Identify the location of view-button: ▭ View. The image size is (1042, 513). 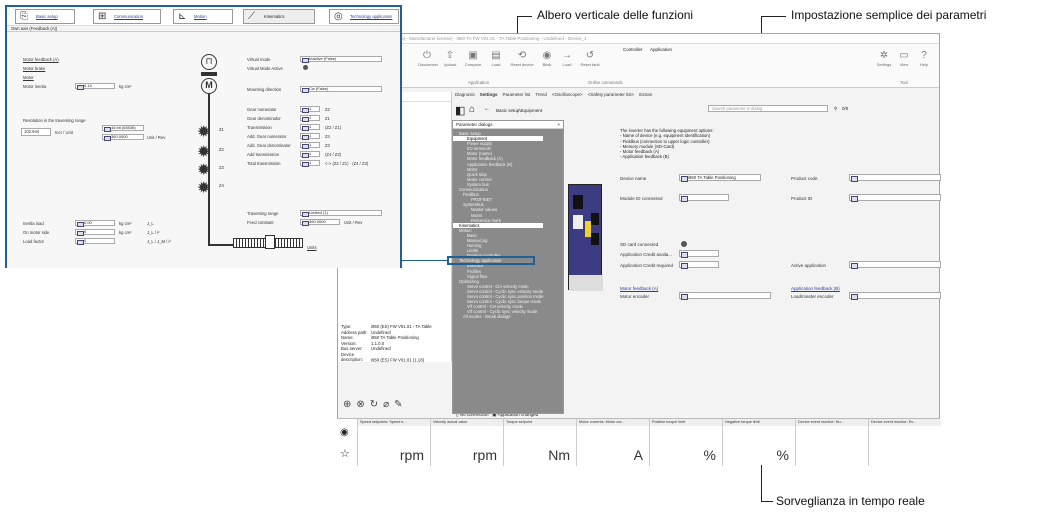
(904, 58).